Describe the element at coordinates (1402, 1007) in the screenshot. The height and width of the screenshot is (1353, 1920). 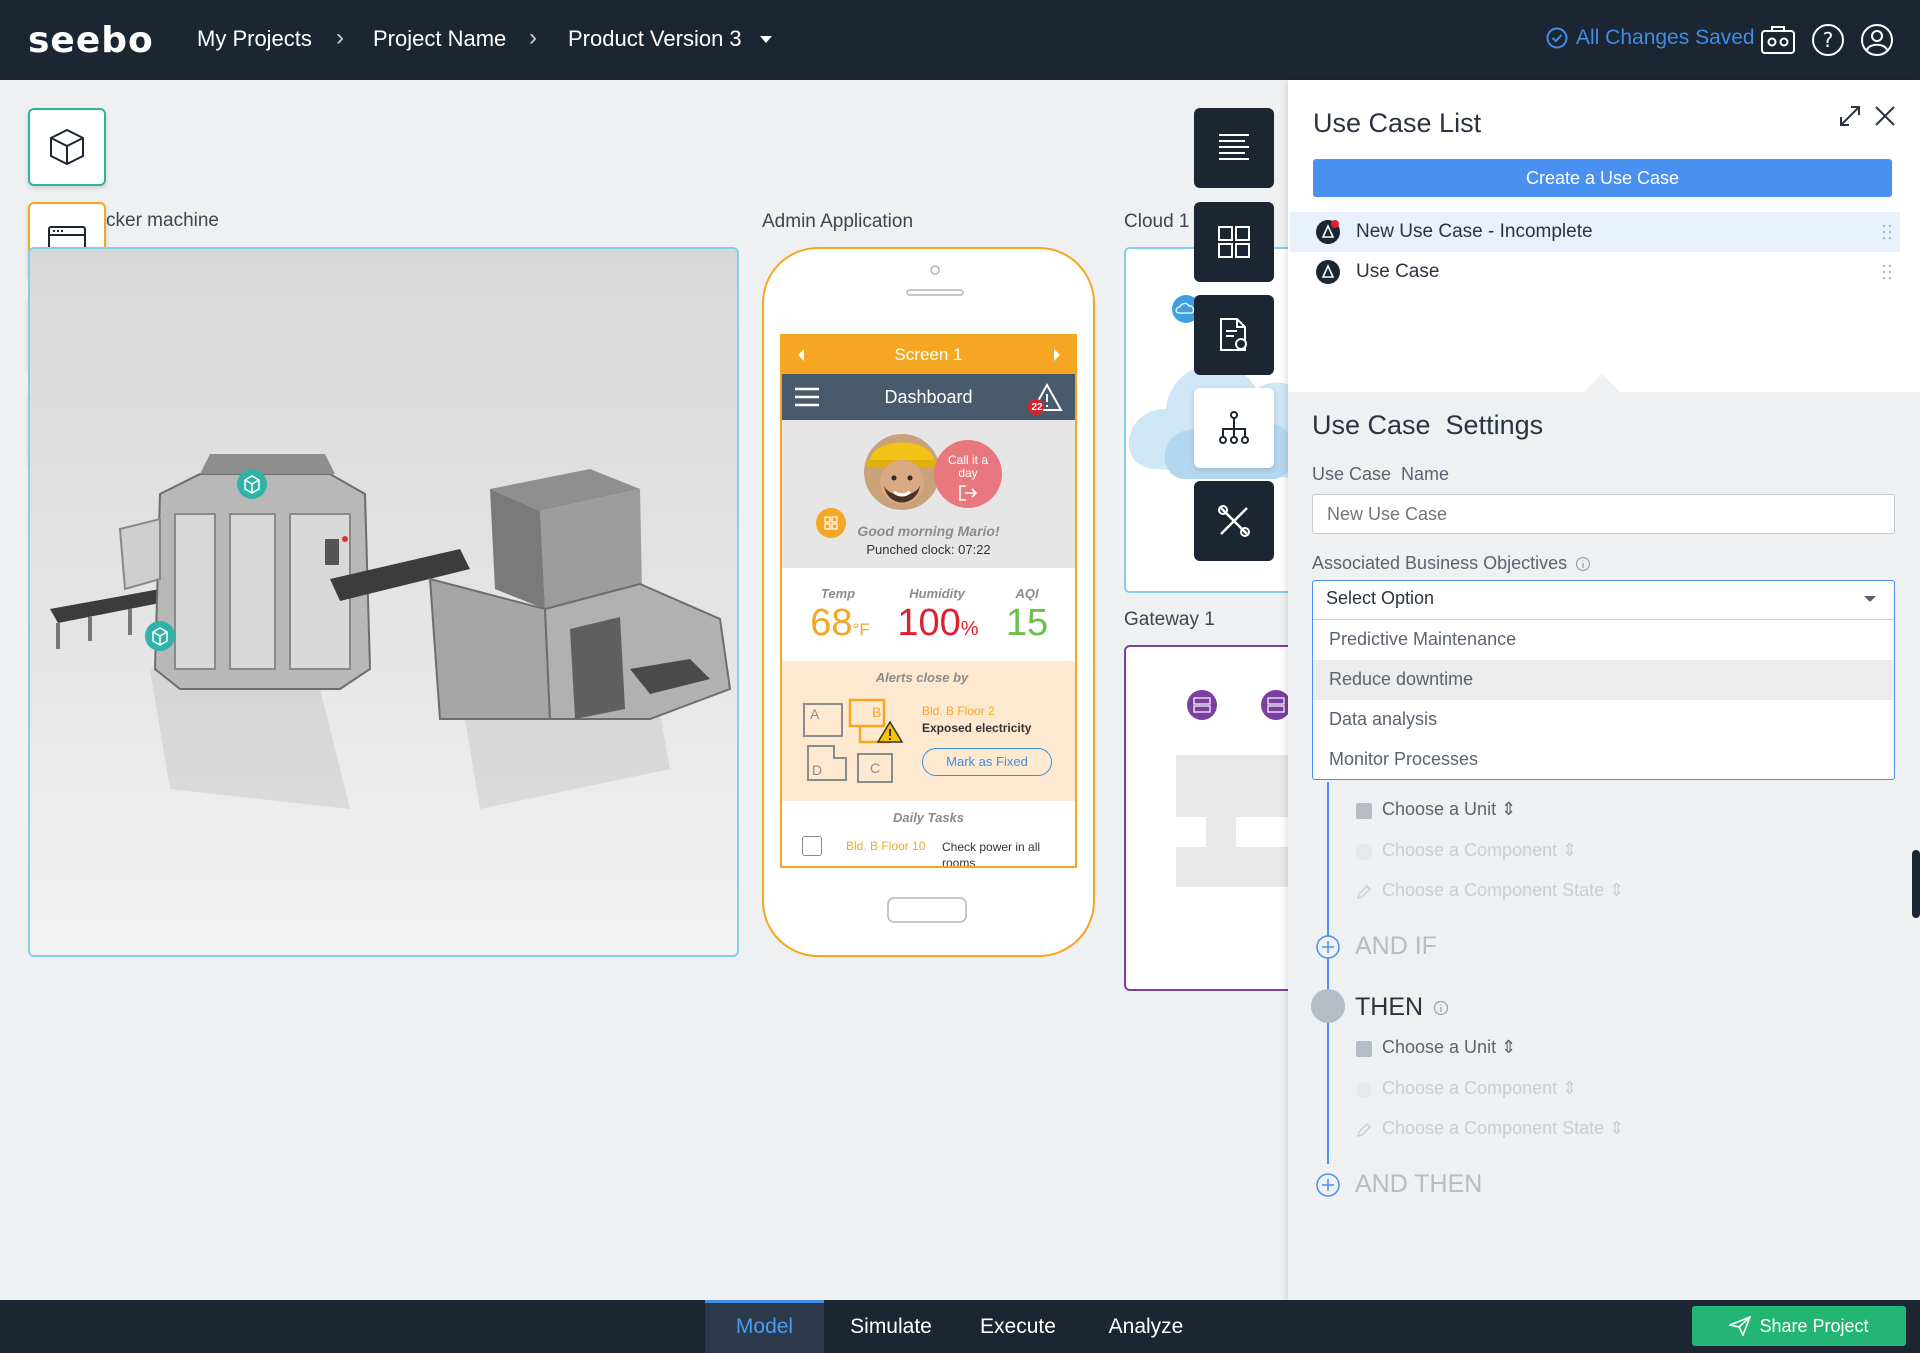
I see `then-heading: THEN` at that location.